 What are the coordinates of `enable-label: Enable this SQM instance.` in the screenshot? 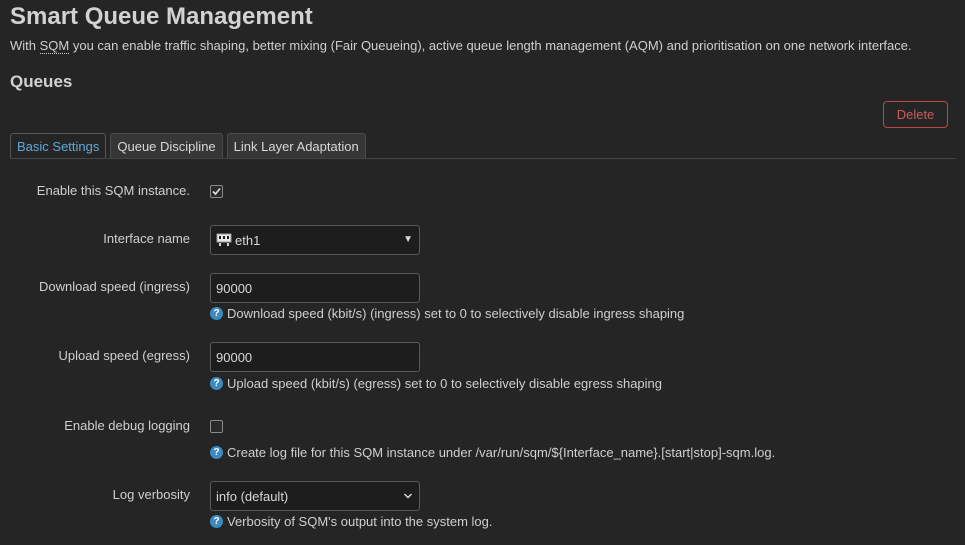 It's located at (113, 190).